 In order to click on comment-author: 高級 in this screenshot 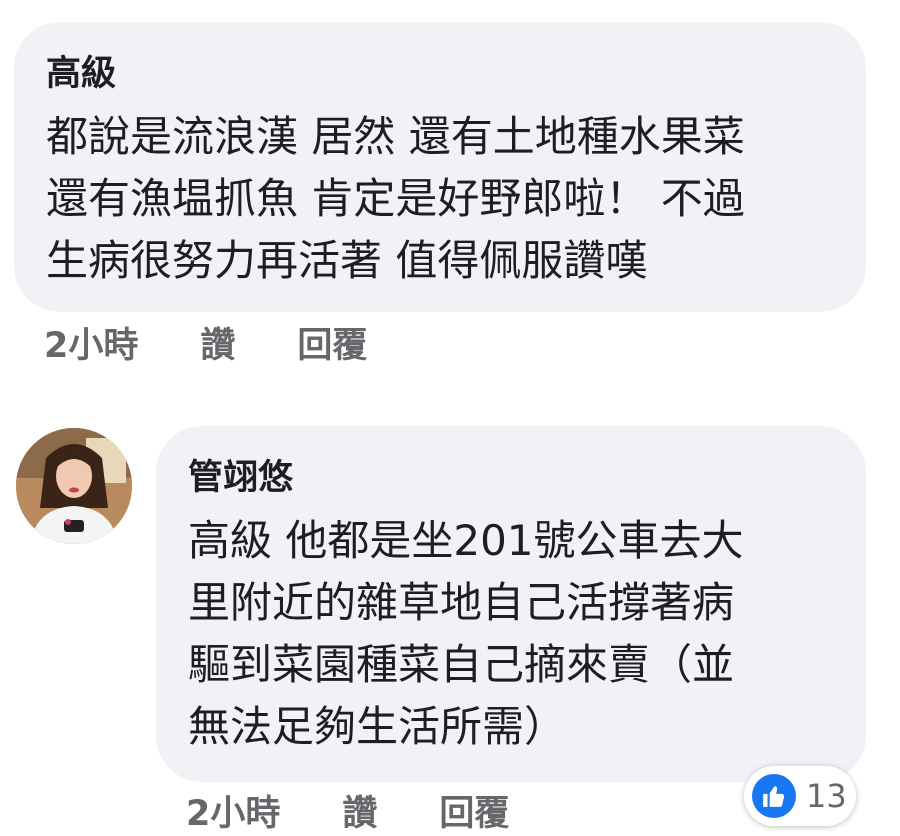, I will do `click(456, 74)`.